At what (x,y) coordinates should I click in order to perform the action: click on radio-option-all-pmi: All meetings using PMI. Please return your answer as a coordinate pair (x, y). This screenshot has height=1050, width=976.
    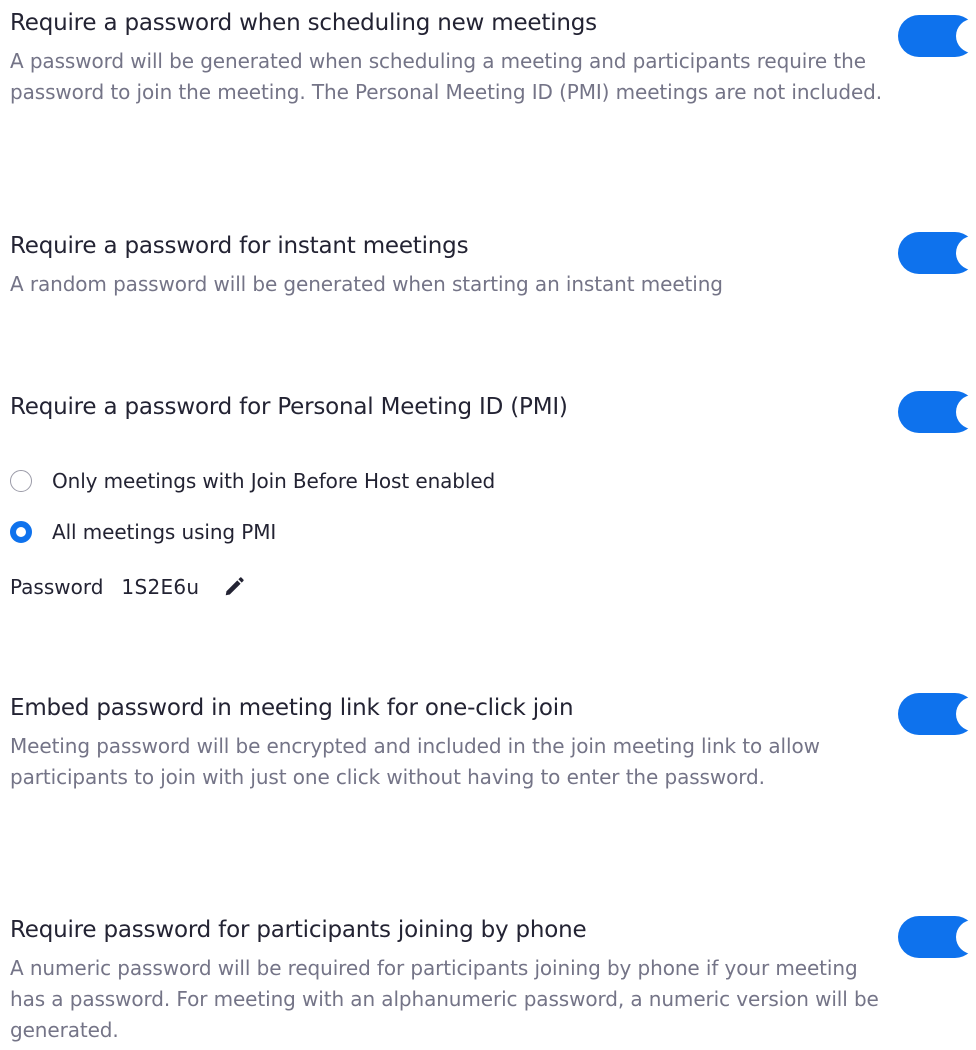
    Looking at the image, I should click on (143, 532).